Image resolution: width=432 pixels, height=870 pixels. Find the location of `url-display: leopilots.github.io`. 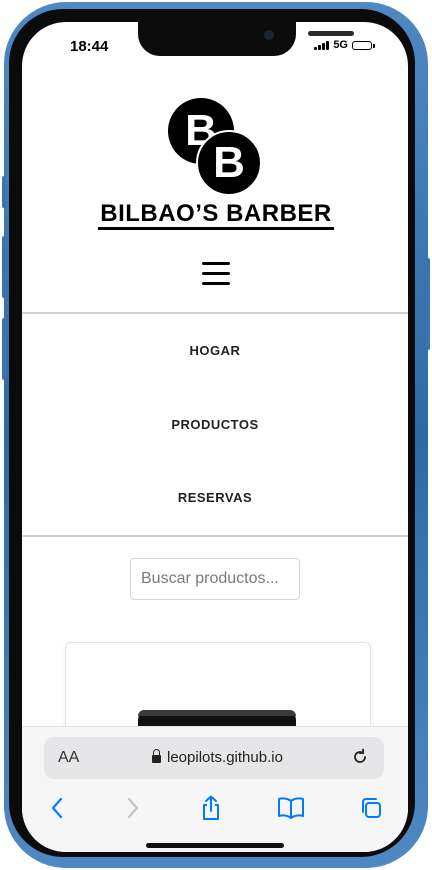

url-display: leopilots.github.io is located at coordinates (217, 757).